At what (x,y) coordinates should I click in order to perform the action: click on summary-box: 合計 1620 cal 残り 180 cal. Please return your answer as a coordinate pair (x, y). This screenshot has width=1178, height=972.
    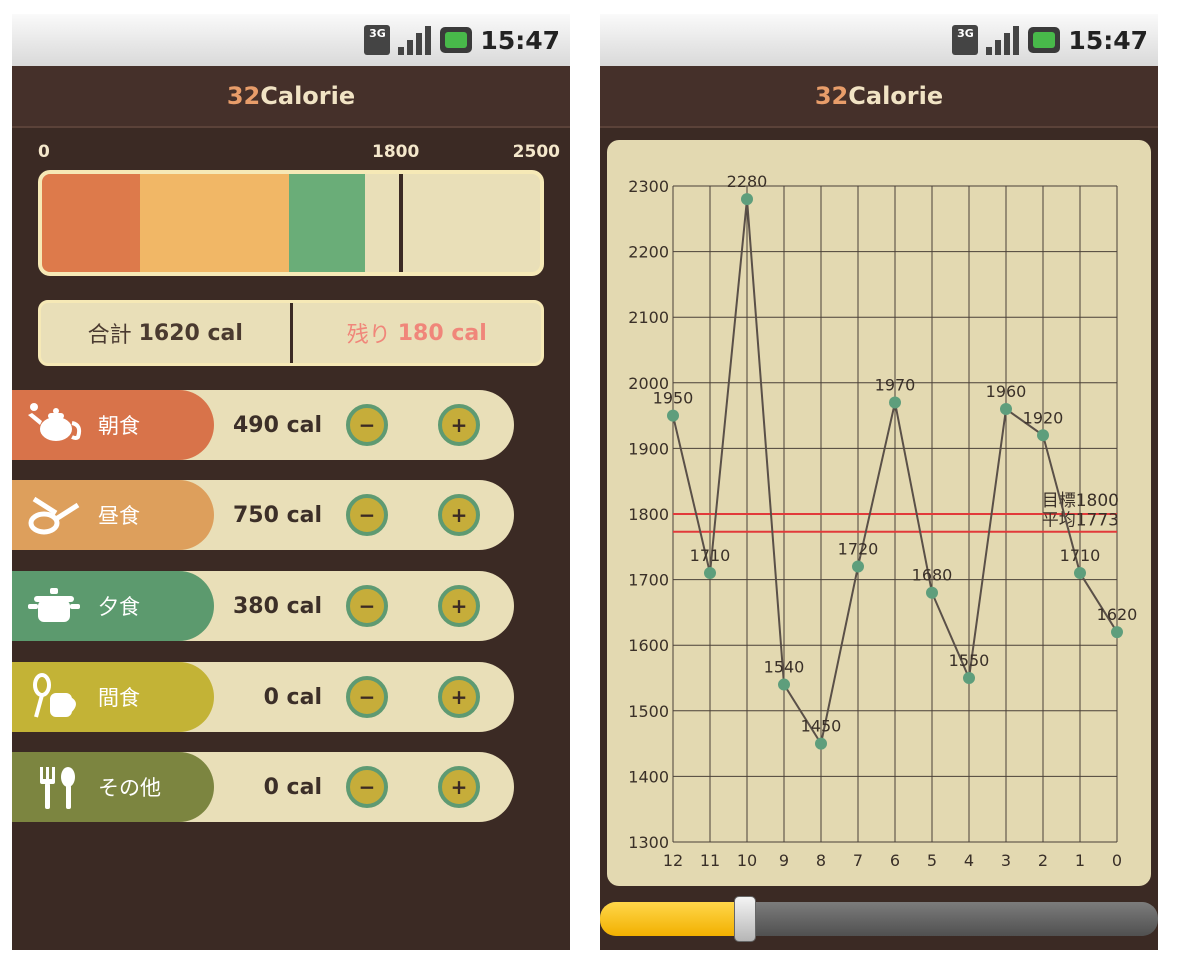
    Looking at the image, I should click on (291, 333).